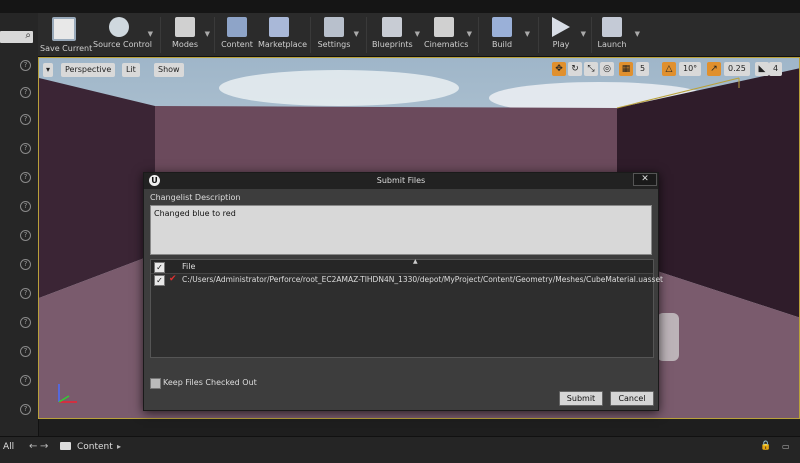 This screenshot has width=800, height=463. I want to click on launch-button: Launch ▼, so click(618, 34).